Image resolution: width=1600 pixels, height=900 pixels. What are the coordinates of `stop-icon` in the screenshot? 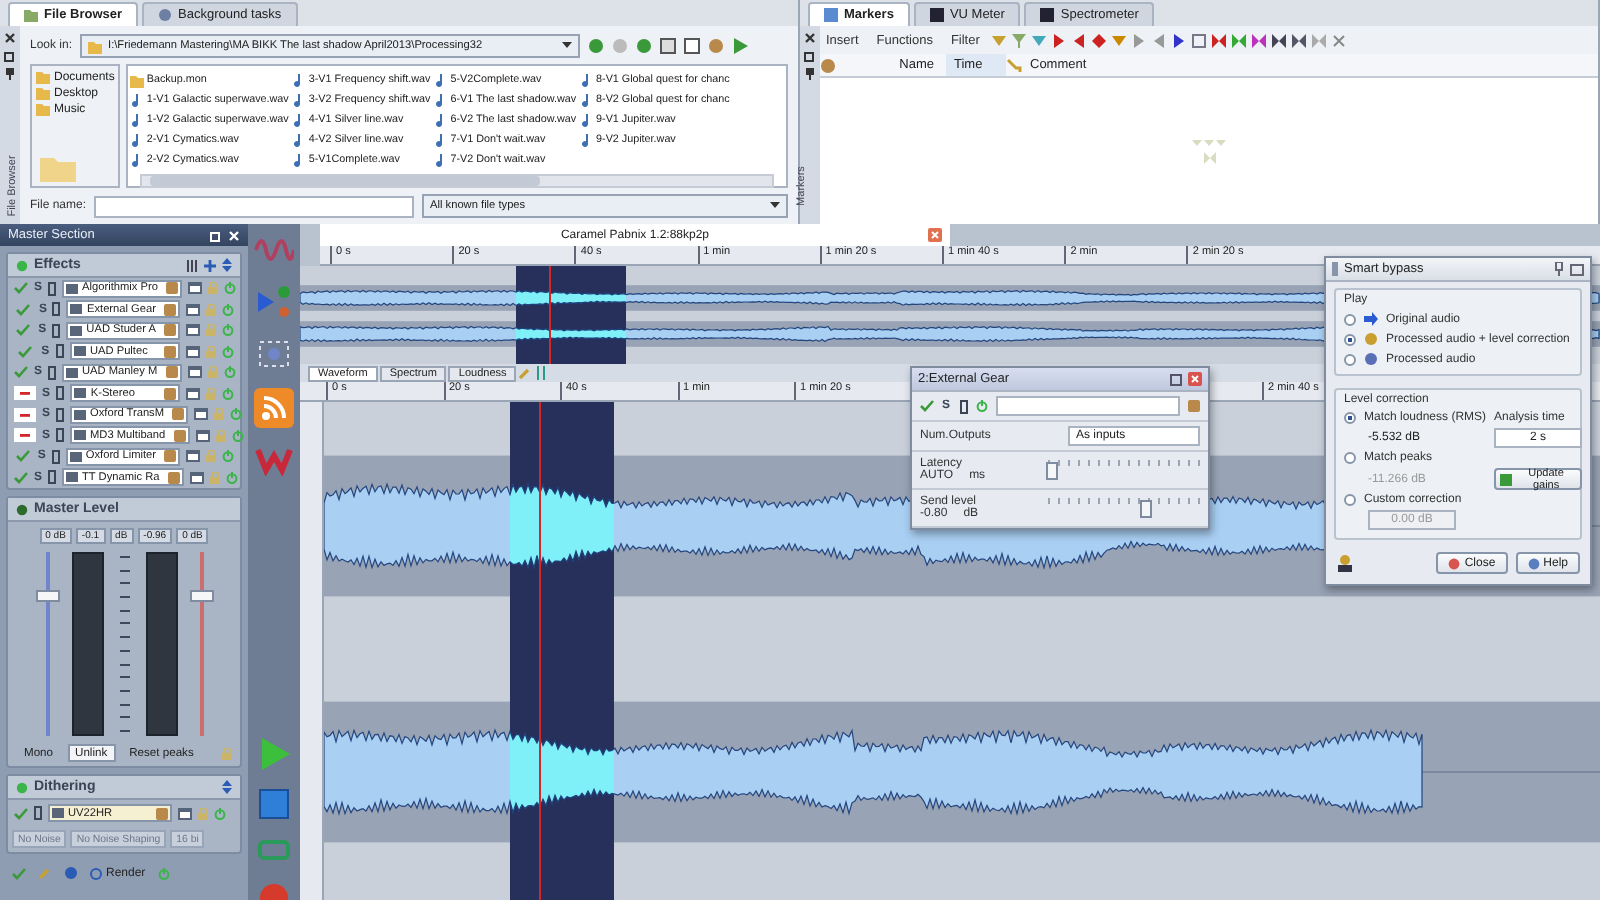 It's located at (274, 804).